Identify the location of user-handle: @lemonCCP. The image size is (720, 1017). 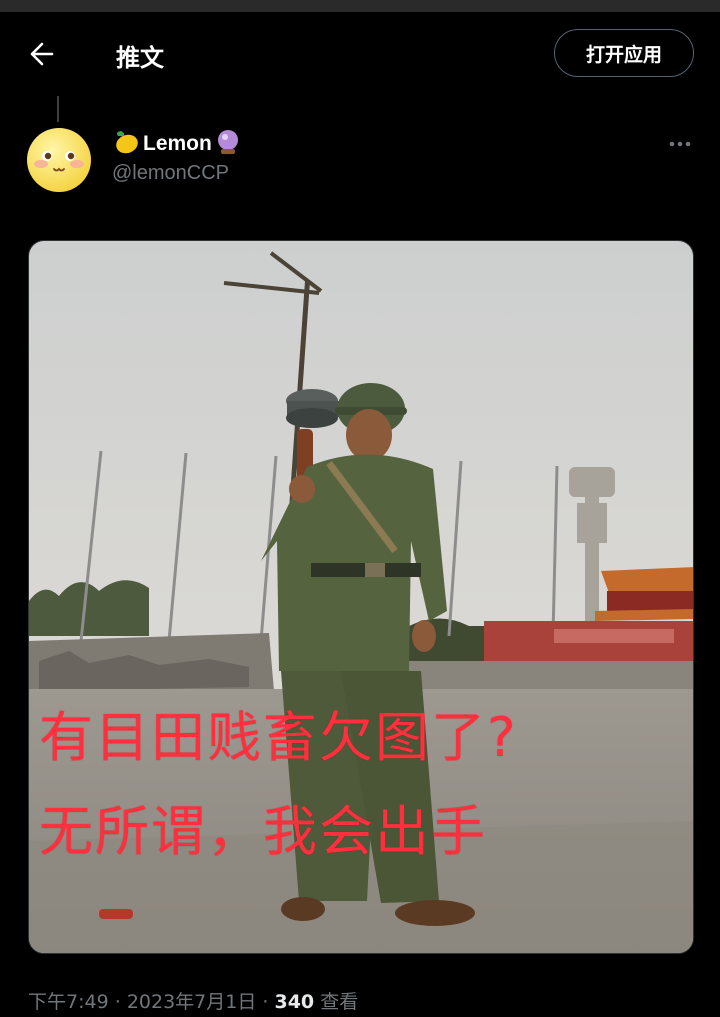
(170, 173).